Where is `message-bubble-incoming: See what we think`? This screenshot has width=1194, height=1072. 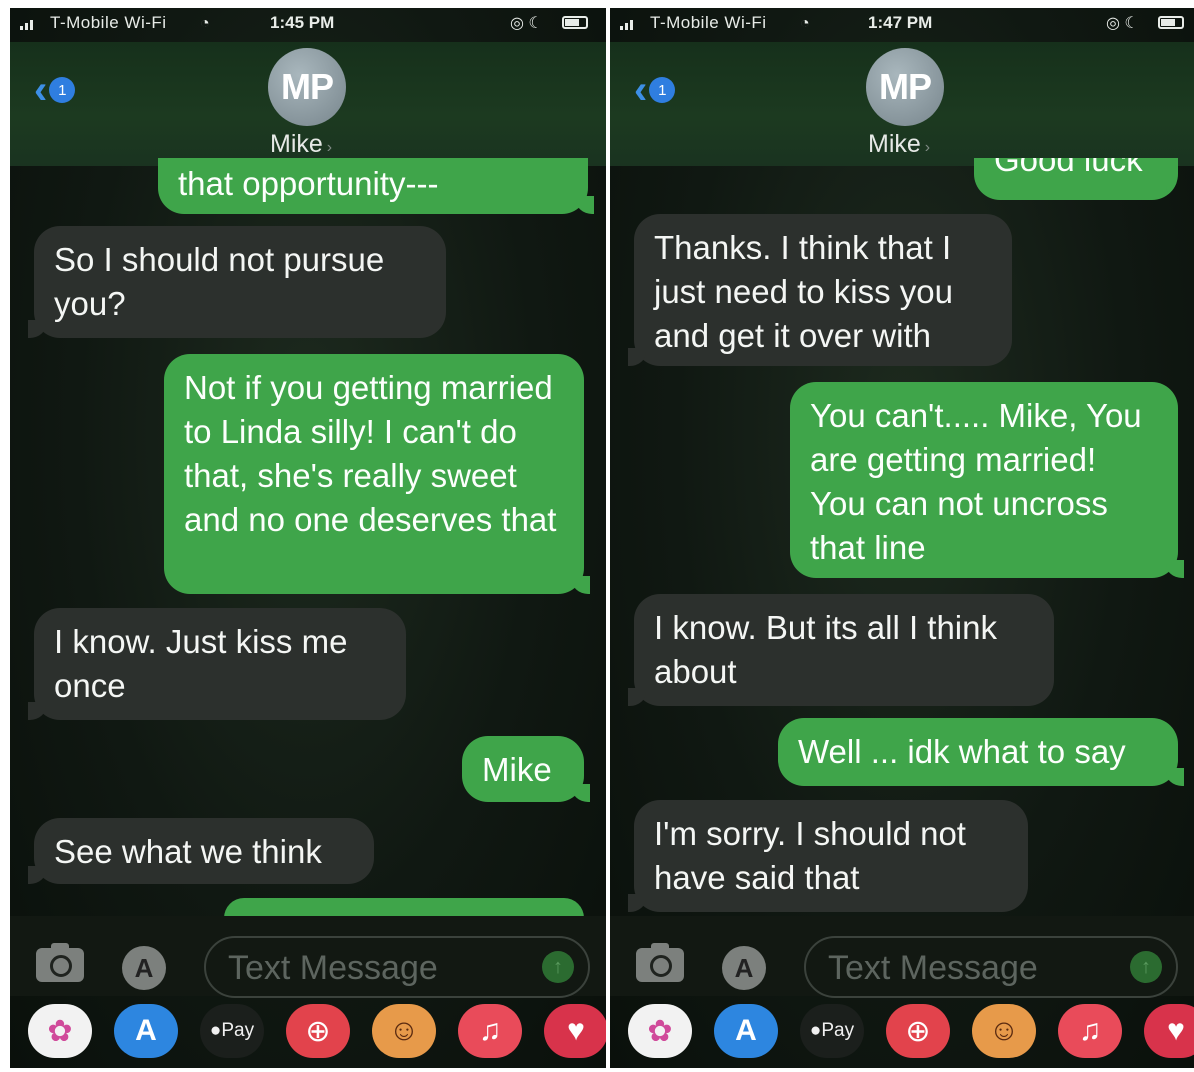
message-bubble-incoming: See what we think is located at coordinates (201, 851).